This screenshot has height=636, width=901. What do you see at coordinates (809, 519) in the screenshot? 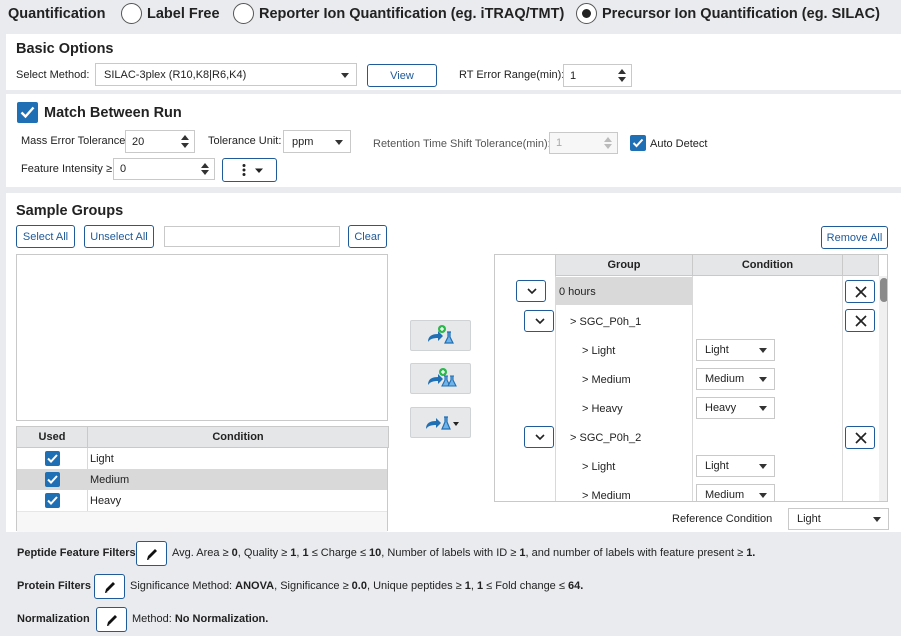
I see `reference-condition-value: Light` at bounding box center [809, 519].